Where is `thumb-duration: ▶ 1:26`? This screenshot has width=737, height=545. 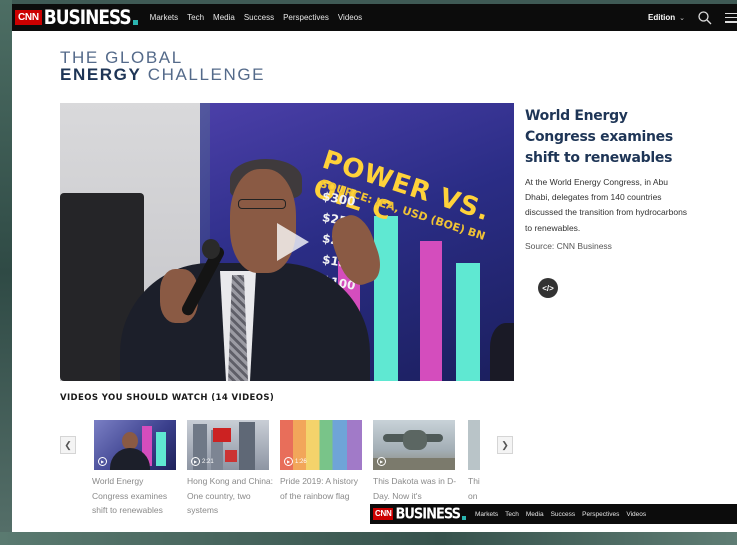 thumb-duration: ▶ 1:26 is located at coordinates (295, 461).